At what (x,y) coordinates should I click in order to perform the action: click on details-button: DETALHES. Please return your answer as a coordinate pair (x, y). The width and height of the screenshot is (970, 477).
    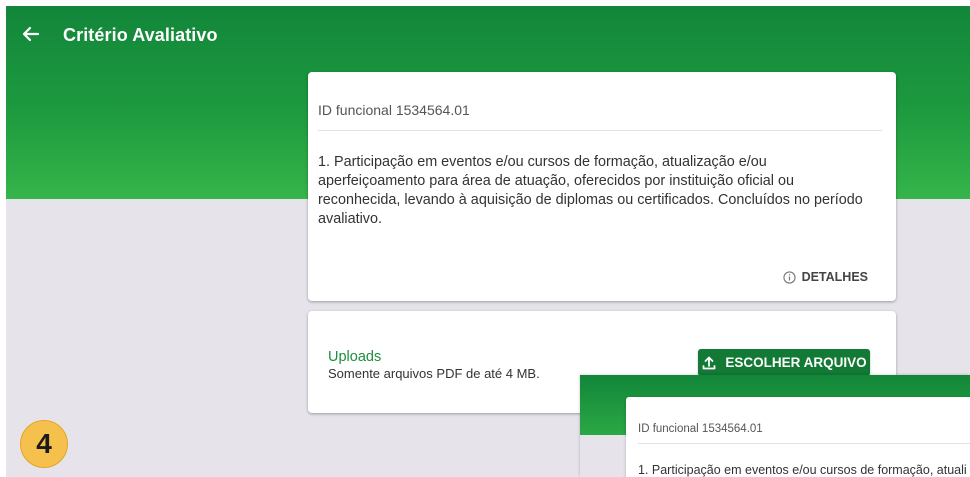
    Looking at the image, I should click on (825, 277).